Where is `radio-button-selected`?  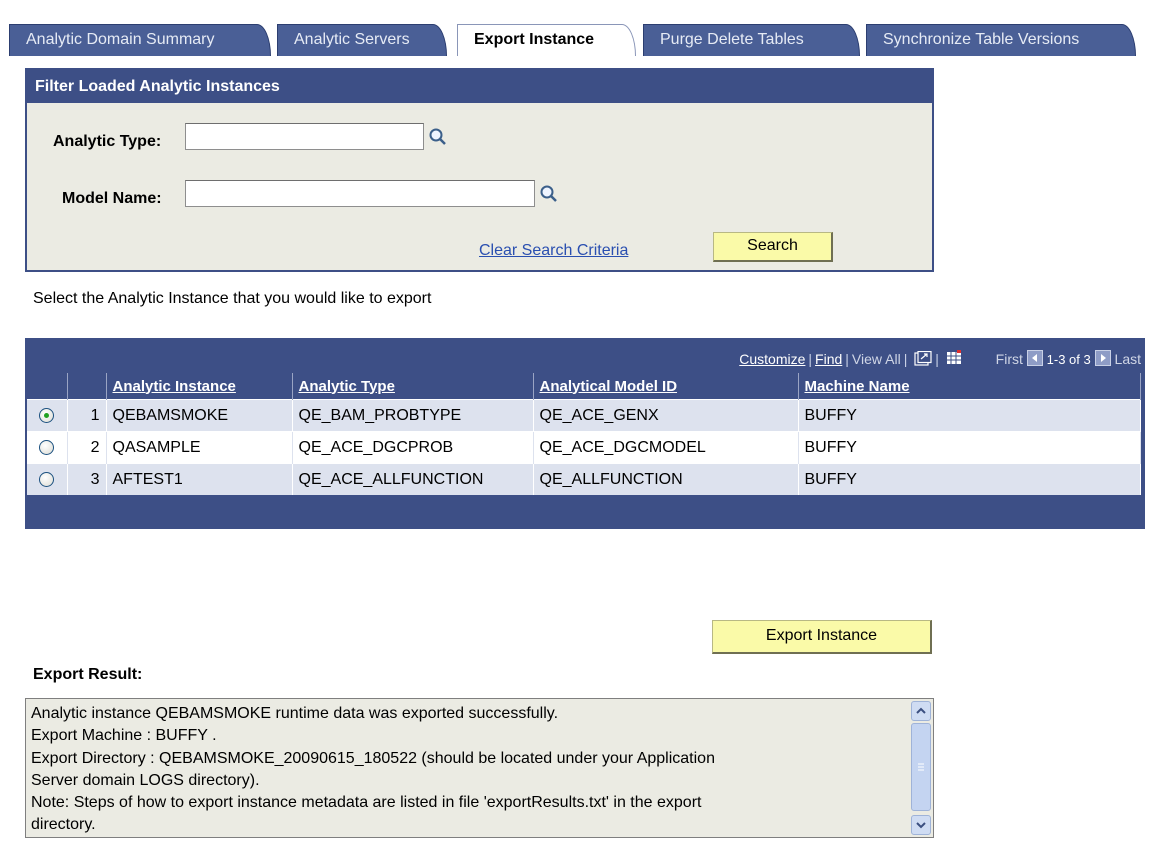 radio-button-selected is located at coordinates (47, 415).